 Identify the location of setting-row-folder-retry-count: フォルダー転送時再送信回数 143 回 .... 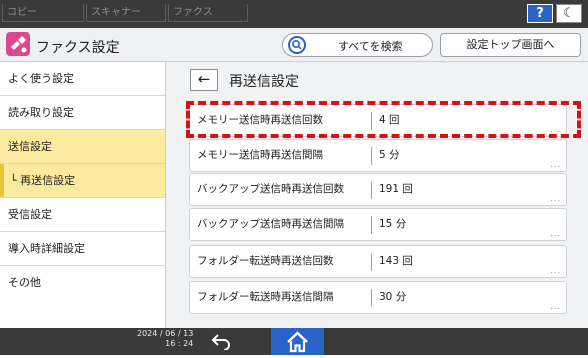
(378, 261).